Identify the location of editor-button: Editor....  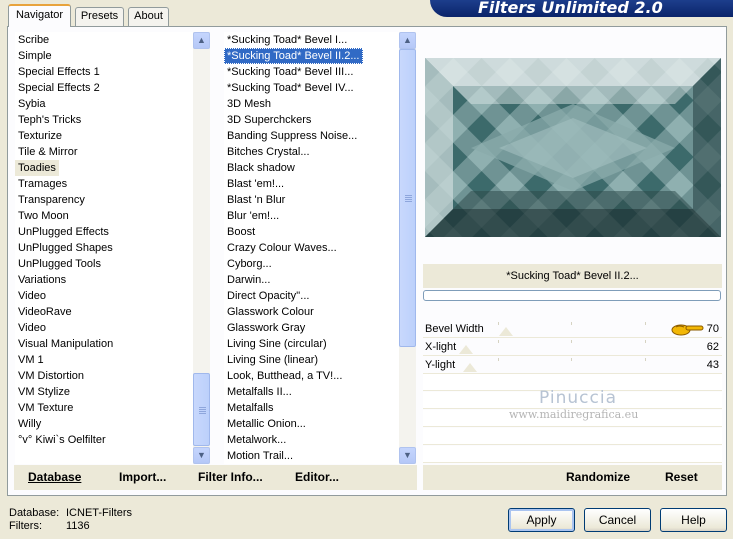
(317, 477).